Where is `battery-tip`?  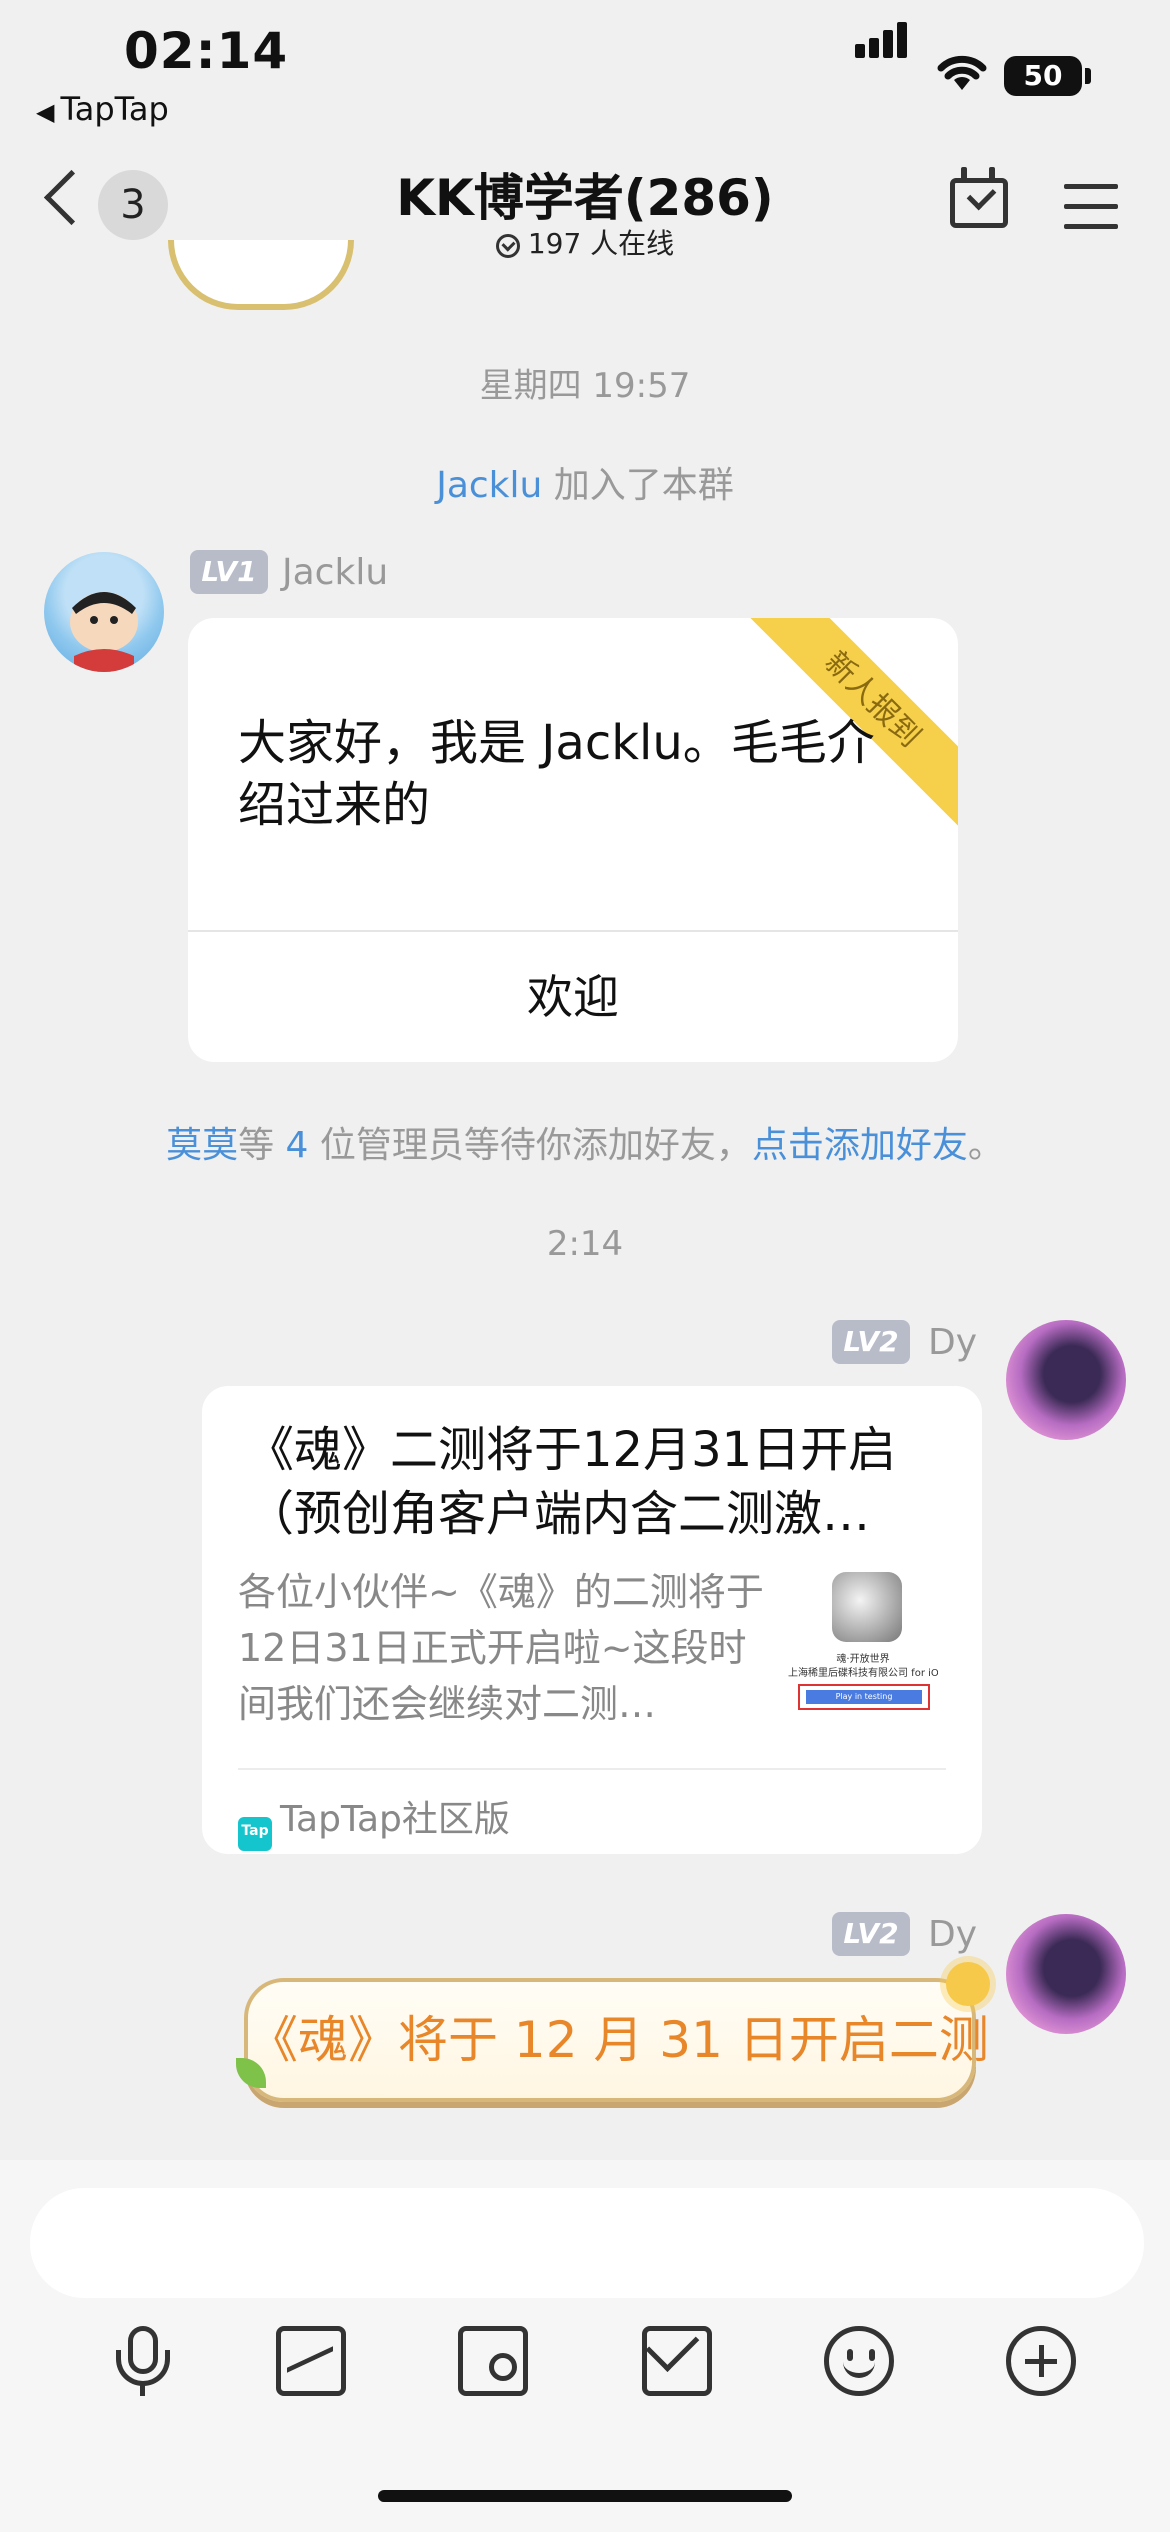 battery-tip is located at coordinates (1088, 76).